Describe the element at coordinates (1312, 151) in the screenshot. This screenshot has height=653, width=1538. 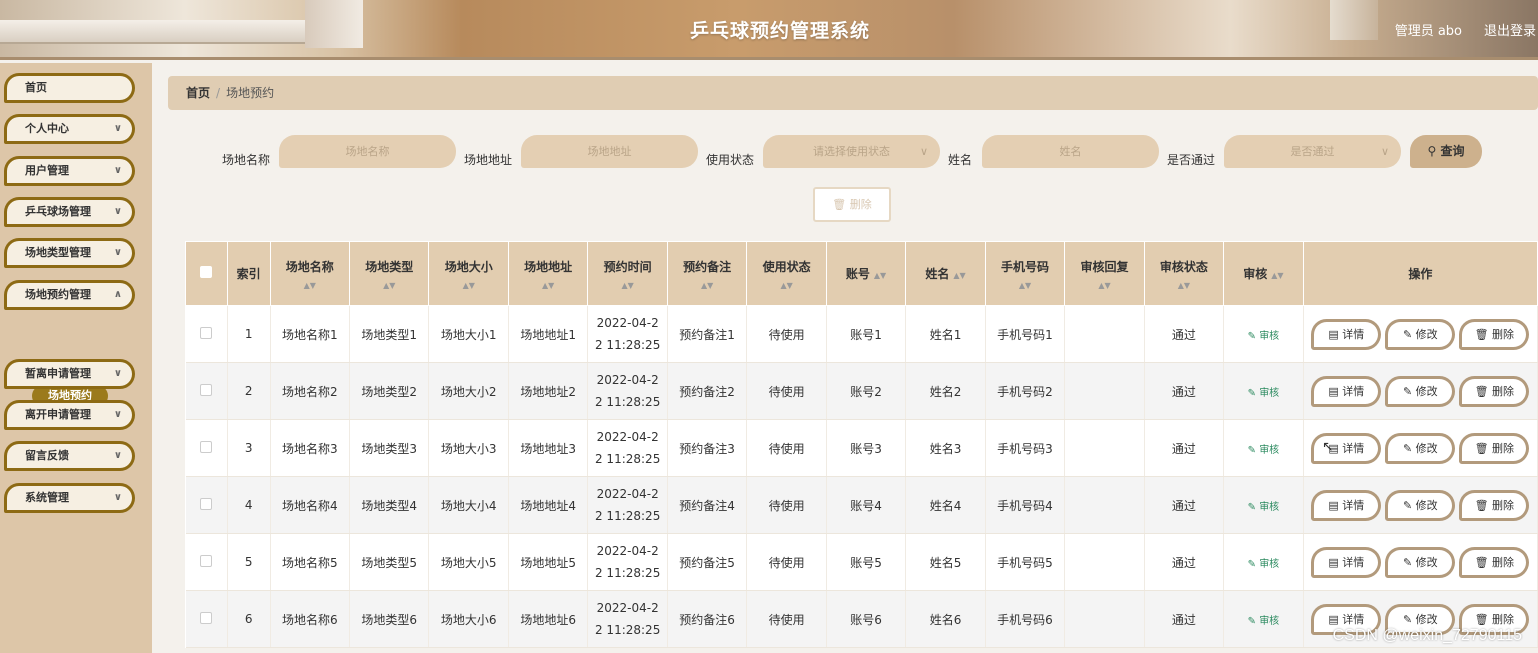
I see `pass-select: 是否通过 ∨` at that location.